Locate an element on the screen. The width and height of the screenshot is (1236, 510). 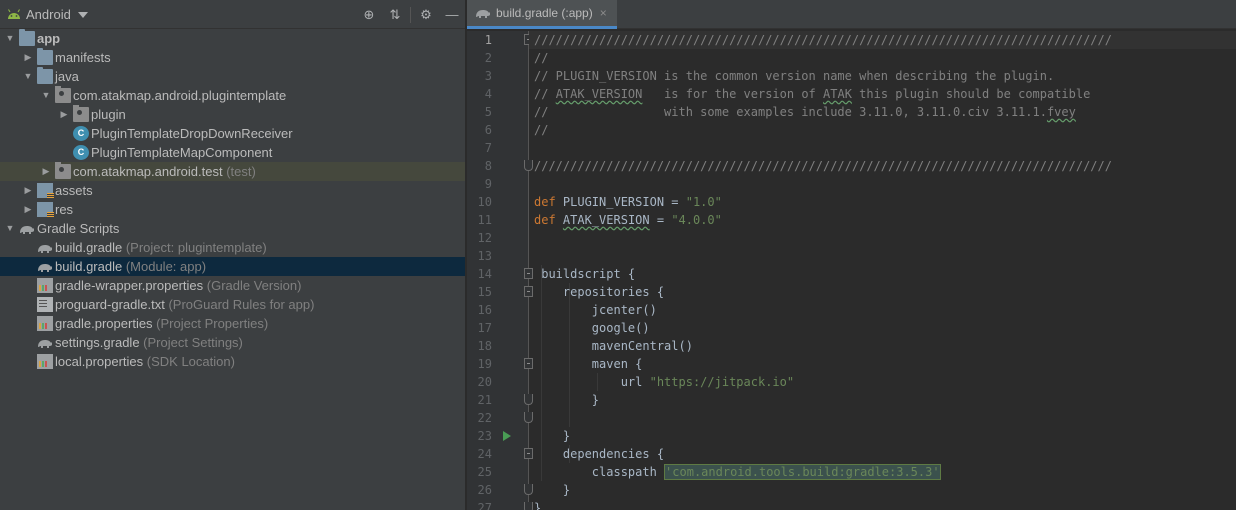
code-token: dependencies { is located at coordinates (599, 454).